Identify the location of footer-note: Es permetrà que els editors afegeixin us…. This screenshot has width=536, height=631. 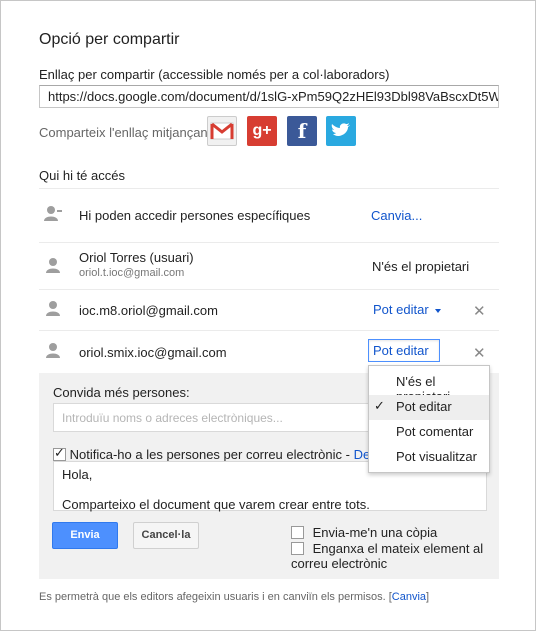
(234, 597).